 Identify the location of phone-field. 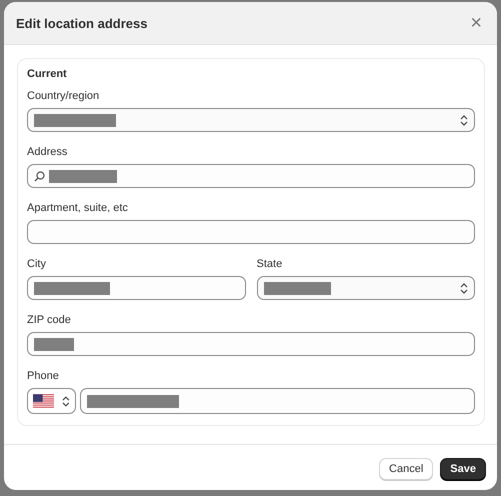
(277, 401).